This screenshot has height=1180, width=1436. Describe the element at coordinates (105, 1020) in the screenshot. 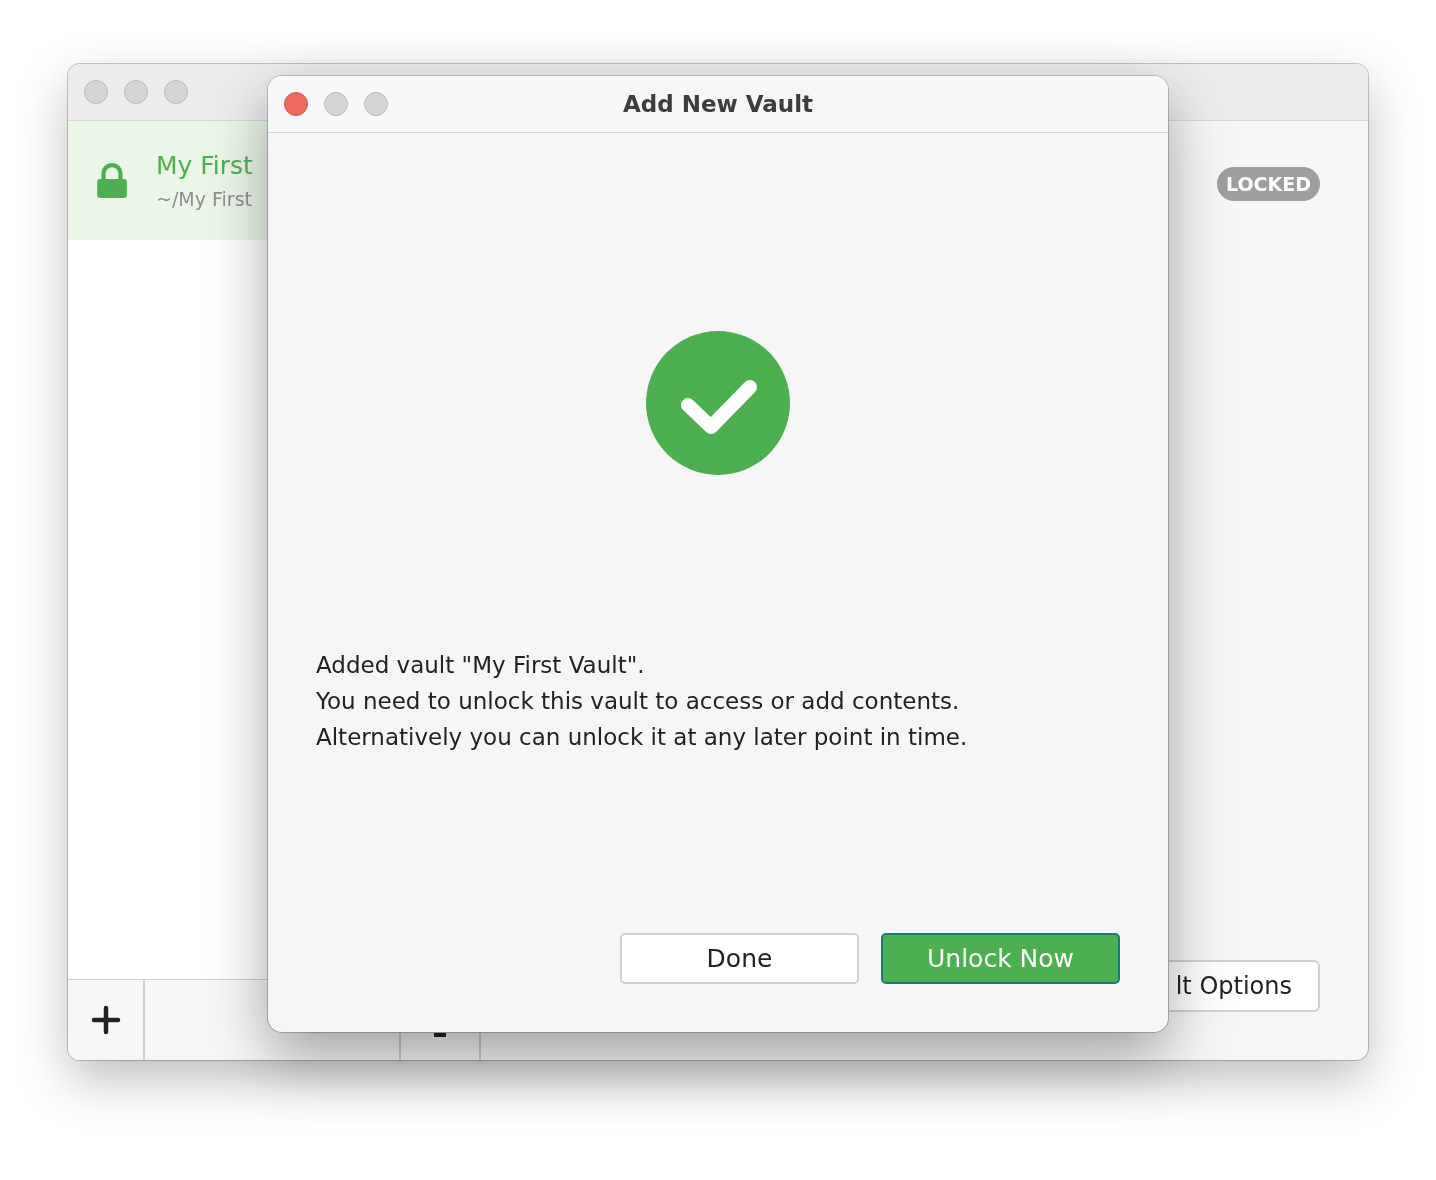

I see `plus-icon` at that location.